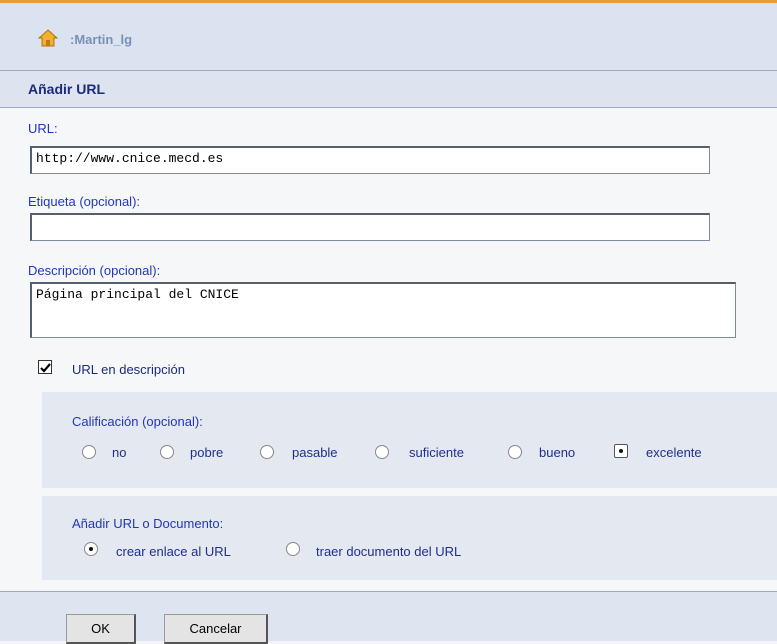  Describe the element at coordinates (48, 38) in the screenshot. I see `home-icon` at that location.